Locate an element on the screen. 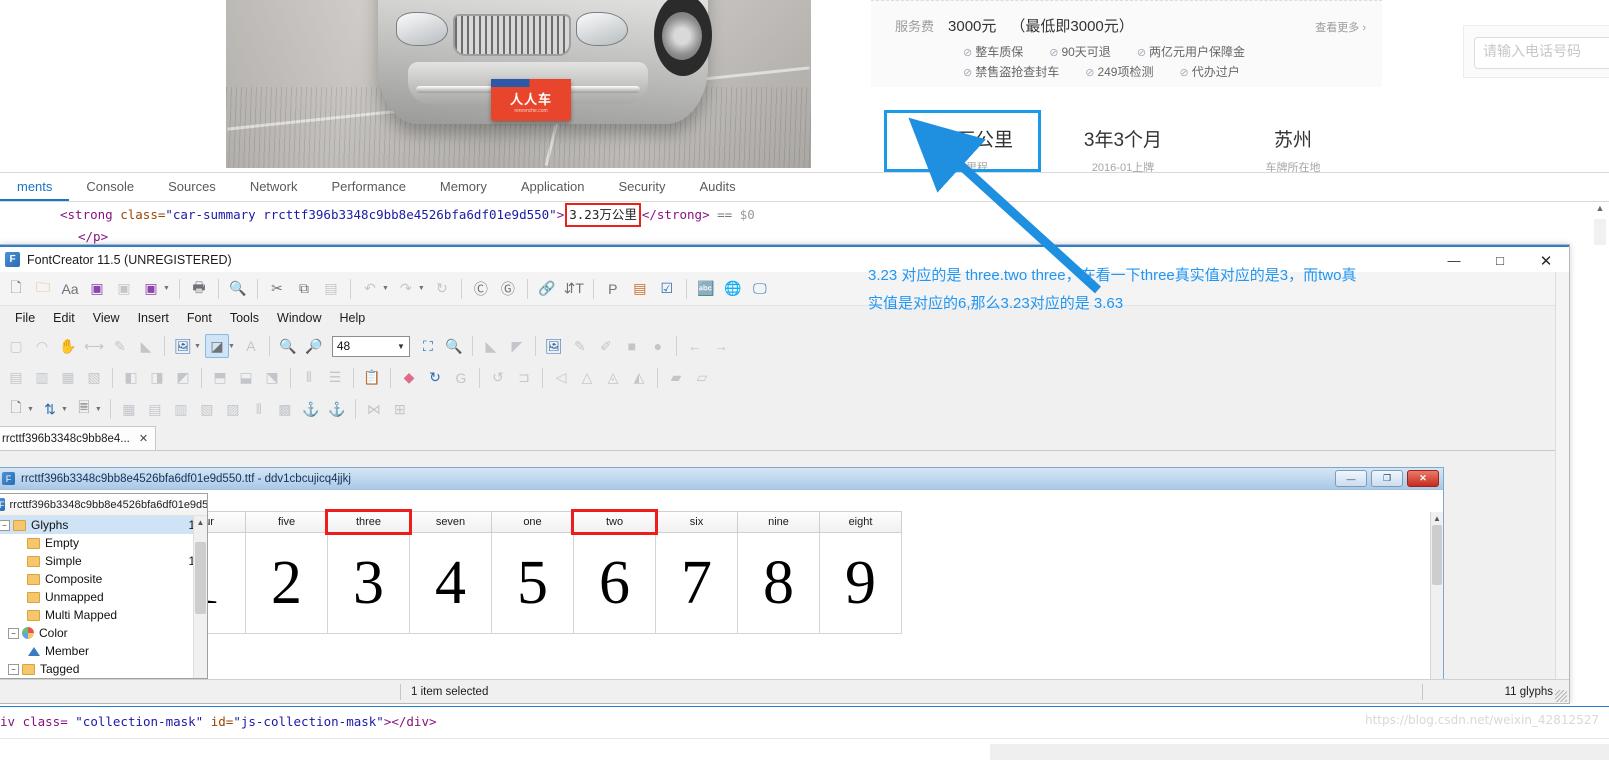 The image size is (1609, 760). slant-icon: ◪ is located at coordinates (216, 346).